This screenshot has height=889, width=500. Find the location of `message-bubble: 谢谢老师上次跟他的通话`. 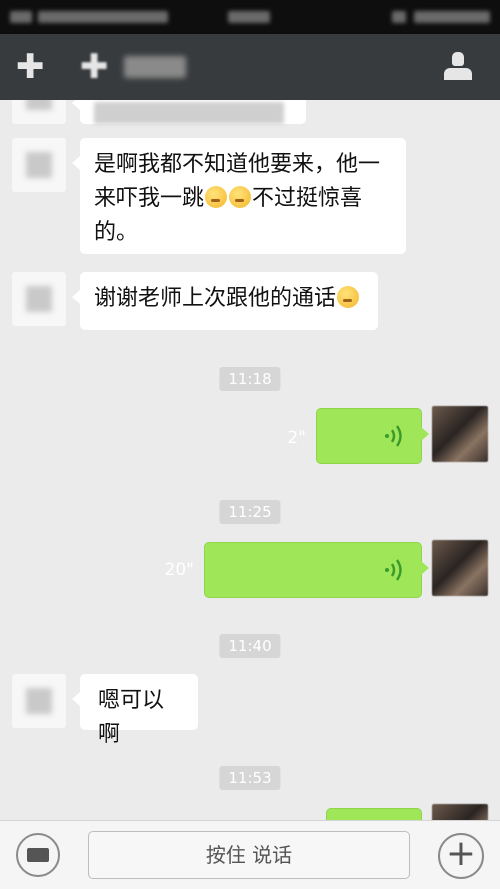

message-bubble: 谢谢老师上次跟他的通话 is located at coordinates (225, 301).